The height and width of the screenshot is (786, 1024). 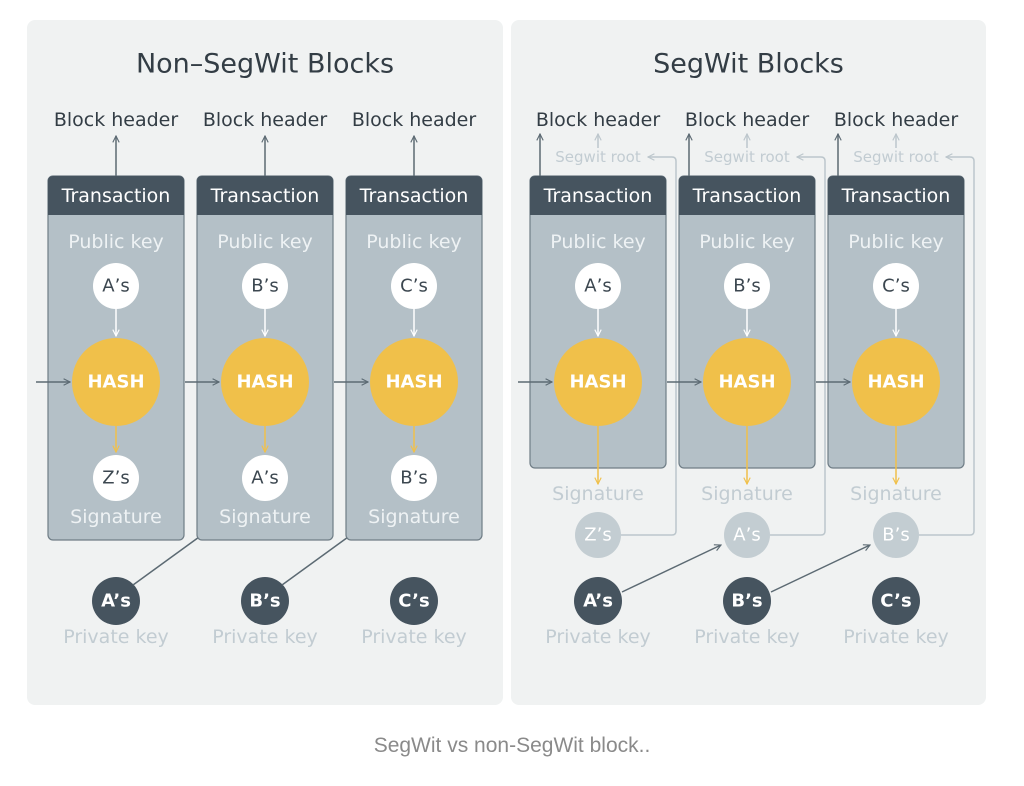 What do you see at coordinates (265, 64) in the screenshot?
I see `panel-title: Non–SegWit Blocks` at bounding box center [265, 64].